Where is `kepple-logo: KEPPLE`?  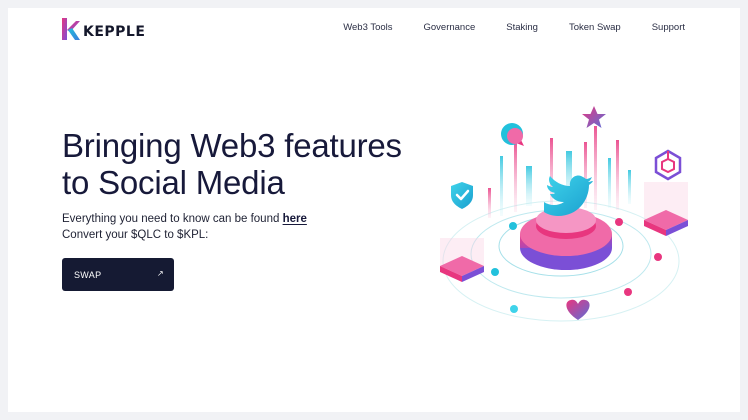 kepple-logo: KEPPLE is located at coordinates (103, 29).